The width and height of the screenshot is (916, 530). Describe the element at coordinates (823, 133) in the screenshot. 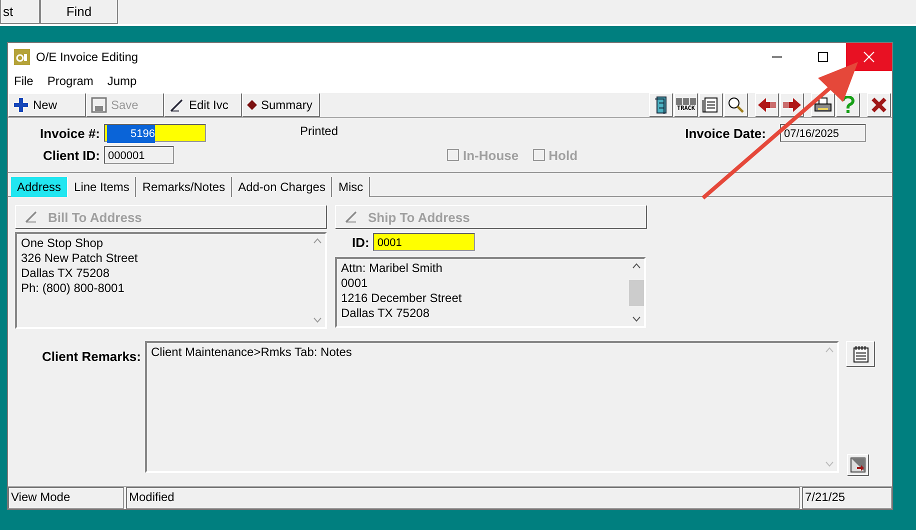

I see `invoice-date-field: 07/16/2025` at that location.